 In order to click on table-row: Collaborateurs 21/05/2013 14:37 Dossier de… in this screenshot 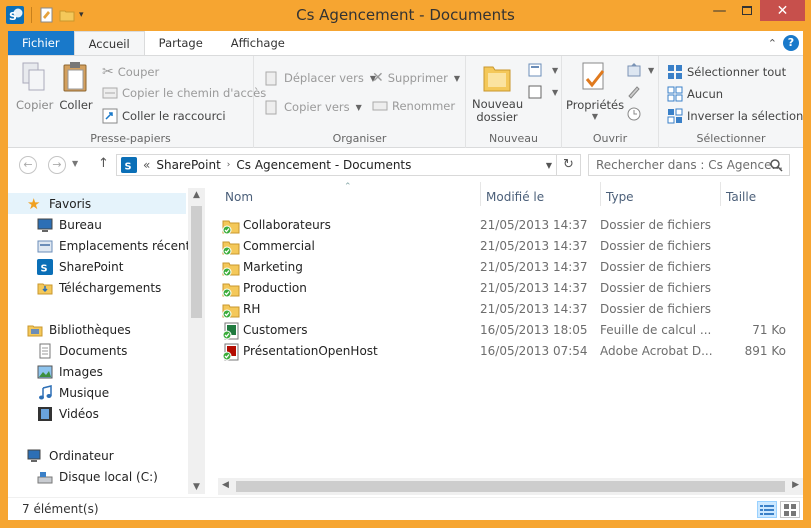, I will do `click(508, 225)`.